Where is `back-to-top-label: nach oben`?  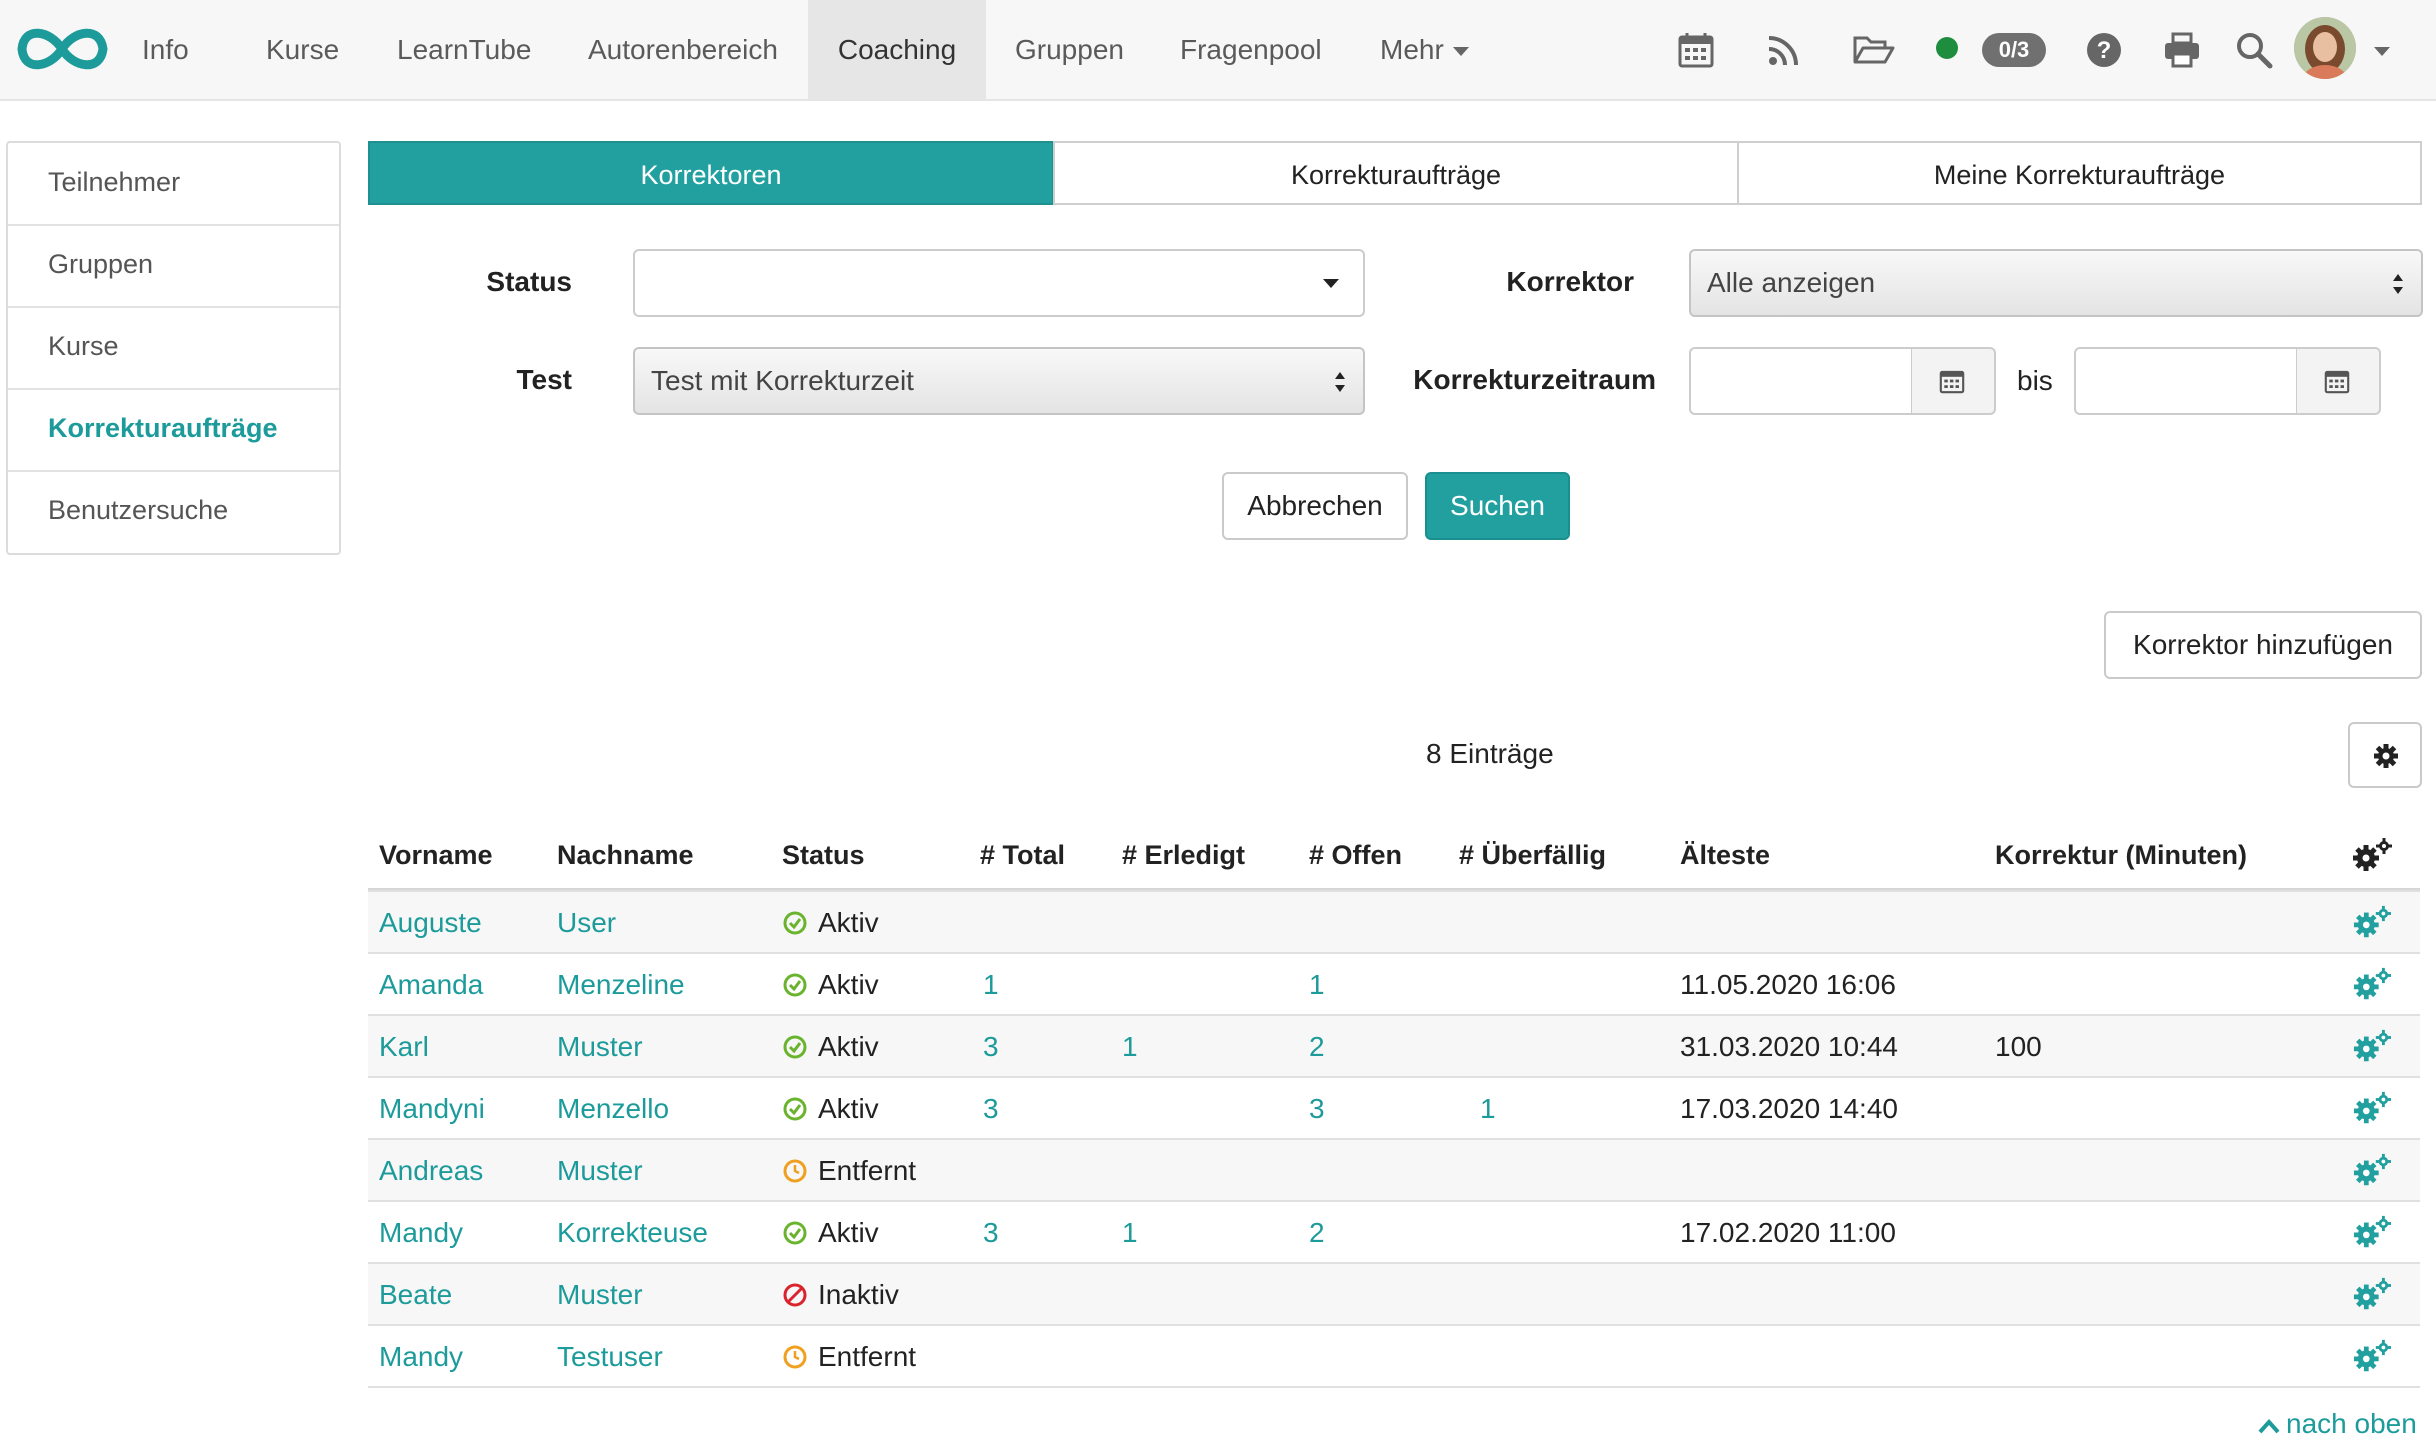
back-to-top-label: nach oben is located at coordinates (2351, 1423).